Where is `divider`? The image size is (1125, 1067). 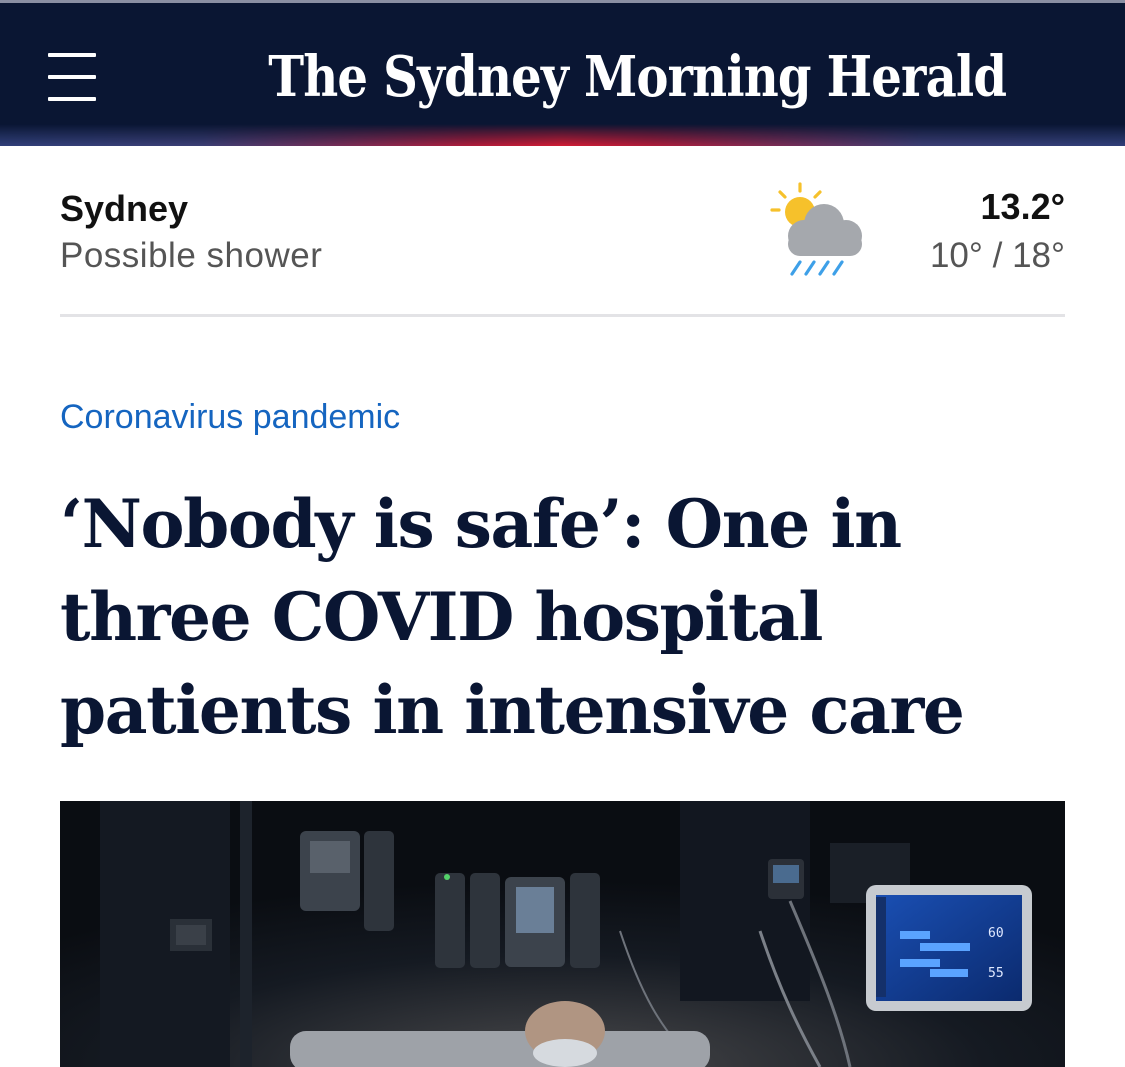 divider is located at coordinates (562, 315).